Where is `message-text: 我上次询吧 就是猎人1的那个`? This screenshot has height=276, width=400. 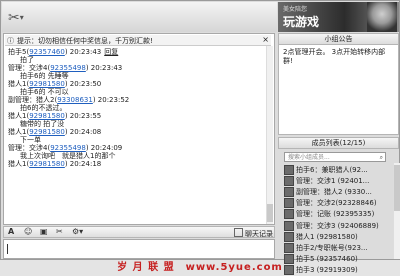
message-text: 我上次询吧 就是猎人1的那个 is located at coordinates (68, 156).